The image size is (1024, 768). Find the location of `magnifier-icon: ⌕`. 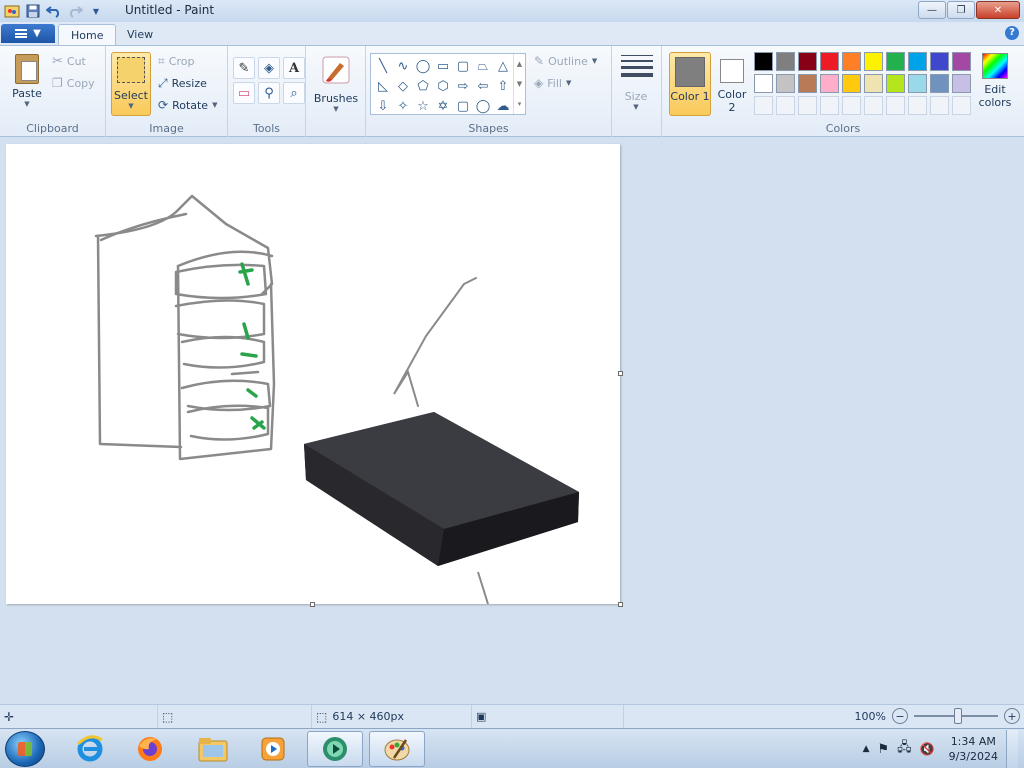

magnifier-icon: ⌕ is located at coordinates (294, 93).